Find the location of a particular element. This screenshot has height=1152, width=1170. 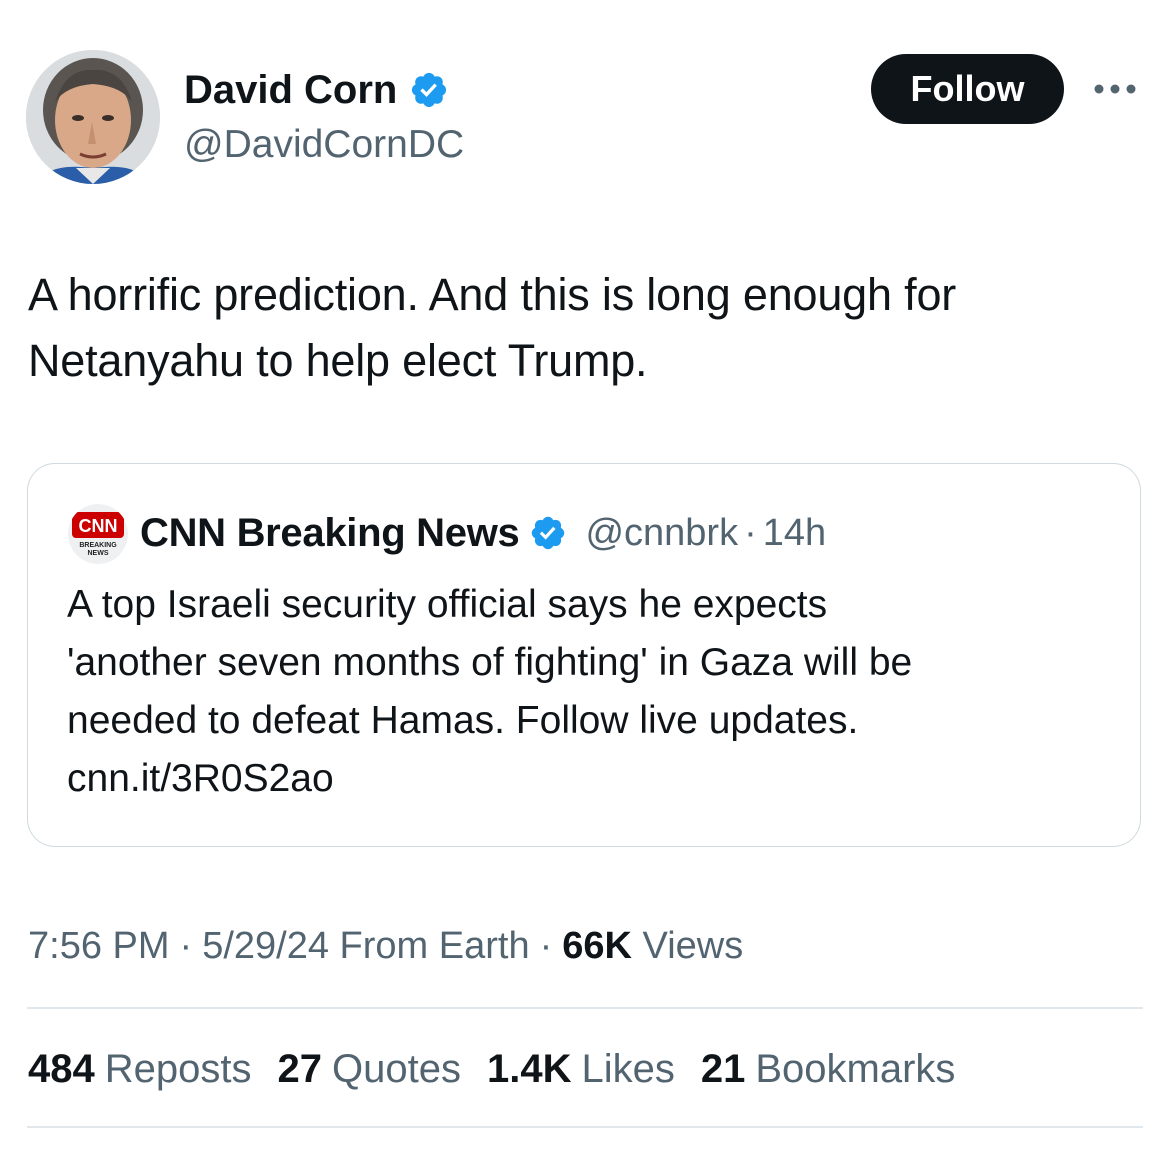

author-name: David Corn is located at coordinates (290, 90).